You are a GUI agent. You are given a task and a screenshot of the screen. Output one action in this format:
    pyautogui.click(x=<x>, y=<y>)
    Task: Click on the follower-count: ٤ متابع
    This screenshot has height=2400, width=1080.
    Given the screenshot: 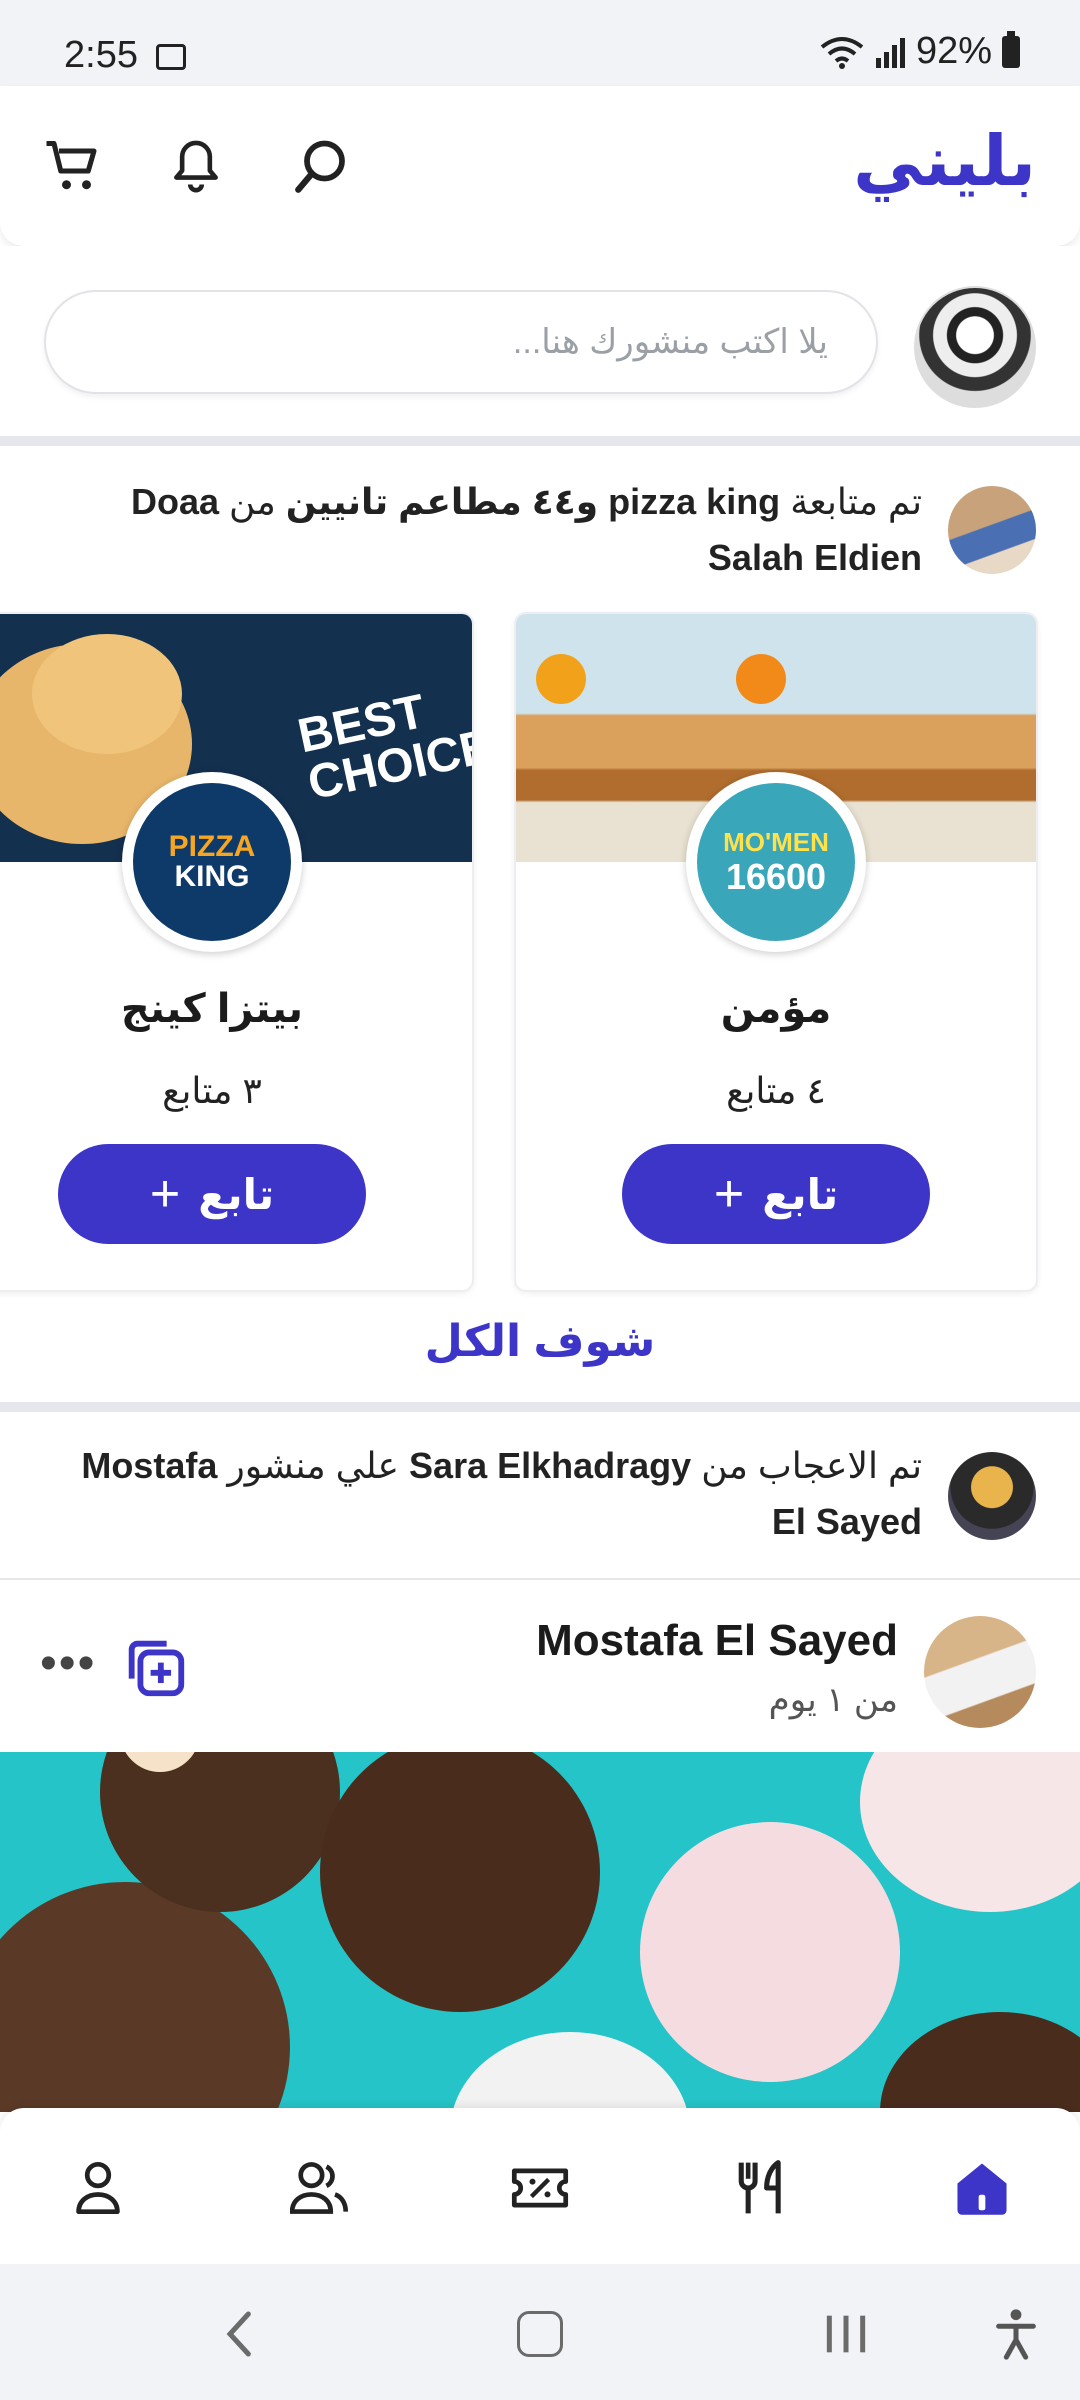 What is the action you would take?
    pyautogui.click(x=776, y=1090)
    